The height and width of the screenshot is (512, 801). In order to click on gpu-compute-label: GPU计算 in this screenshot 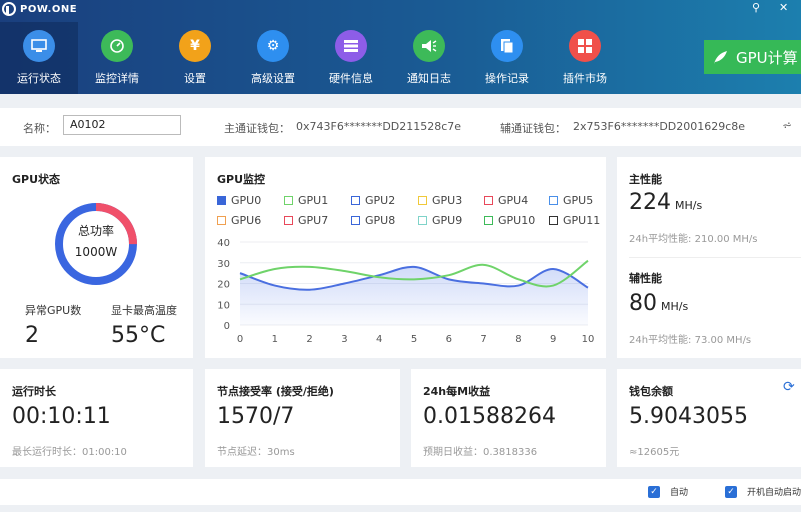, I will do `click(767, 57)`.